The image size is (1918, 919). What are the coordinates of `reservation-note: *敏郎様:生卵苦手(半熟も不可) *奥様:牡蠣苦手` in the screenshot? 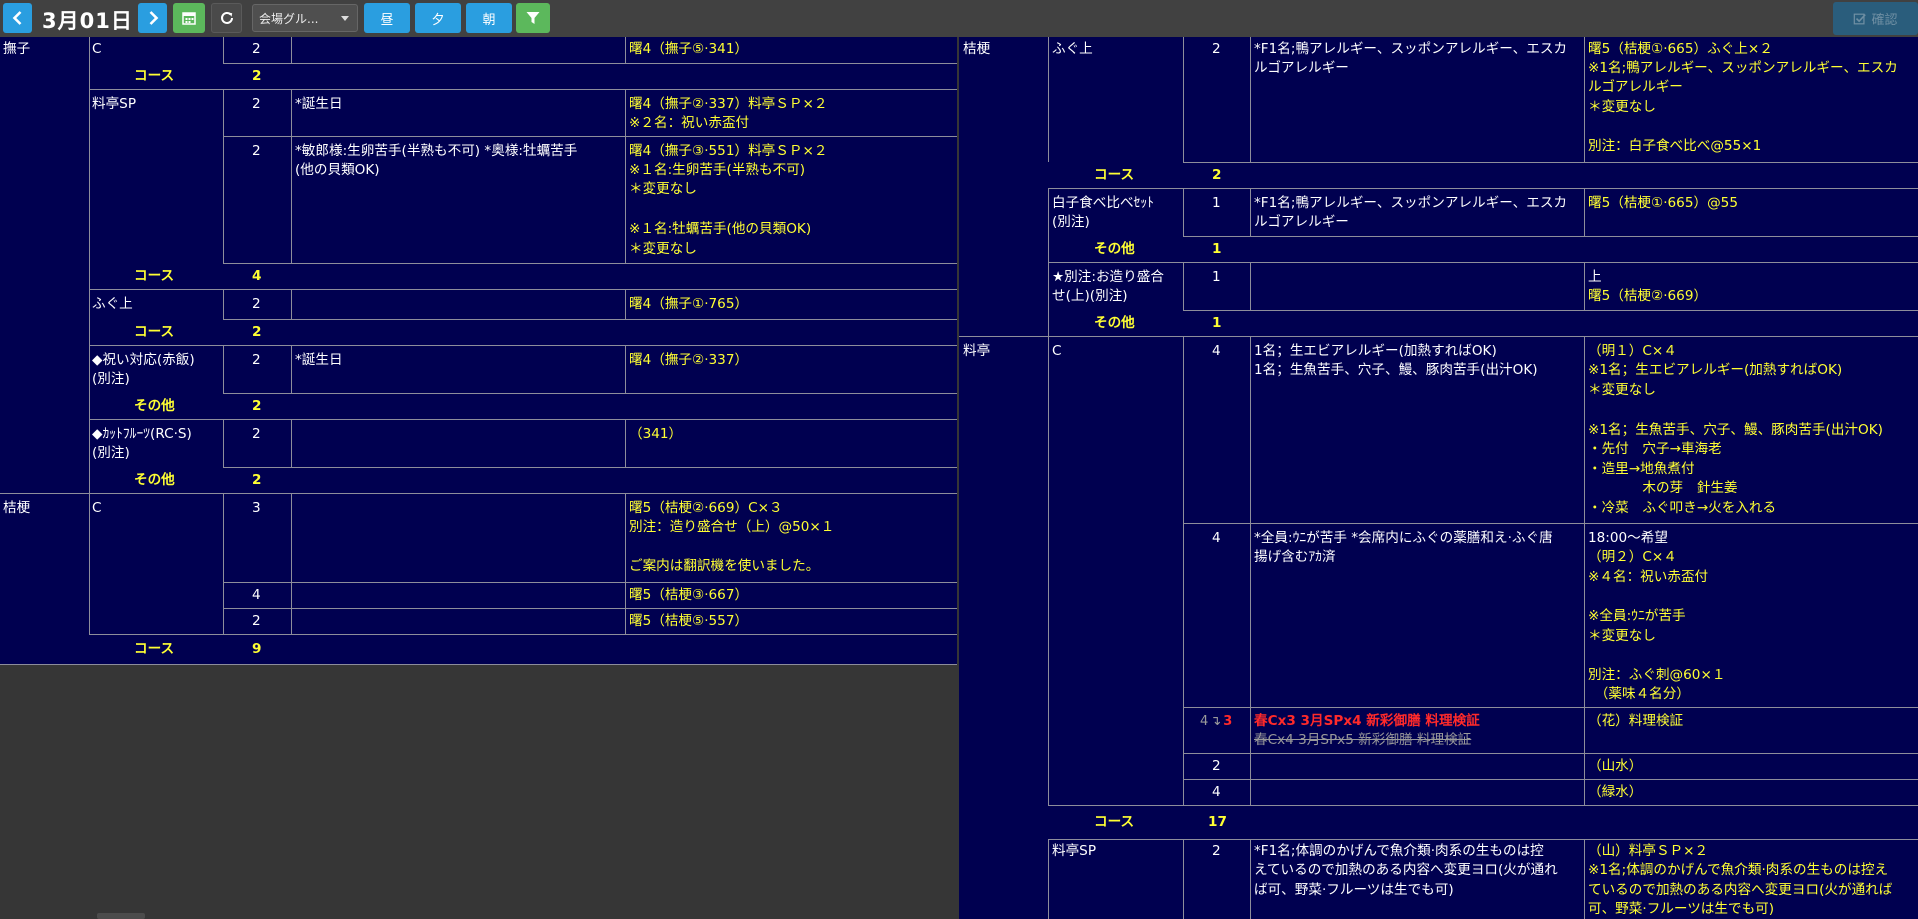 It's located at (436, 151).